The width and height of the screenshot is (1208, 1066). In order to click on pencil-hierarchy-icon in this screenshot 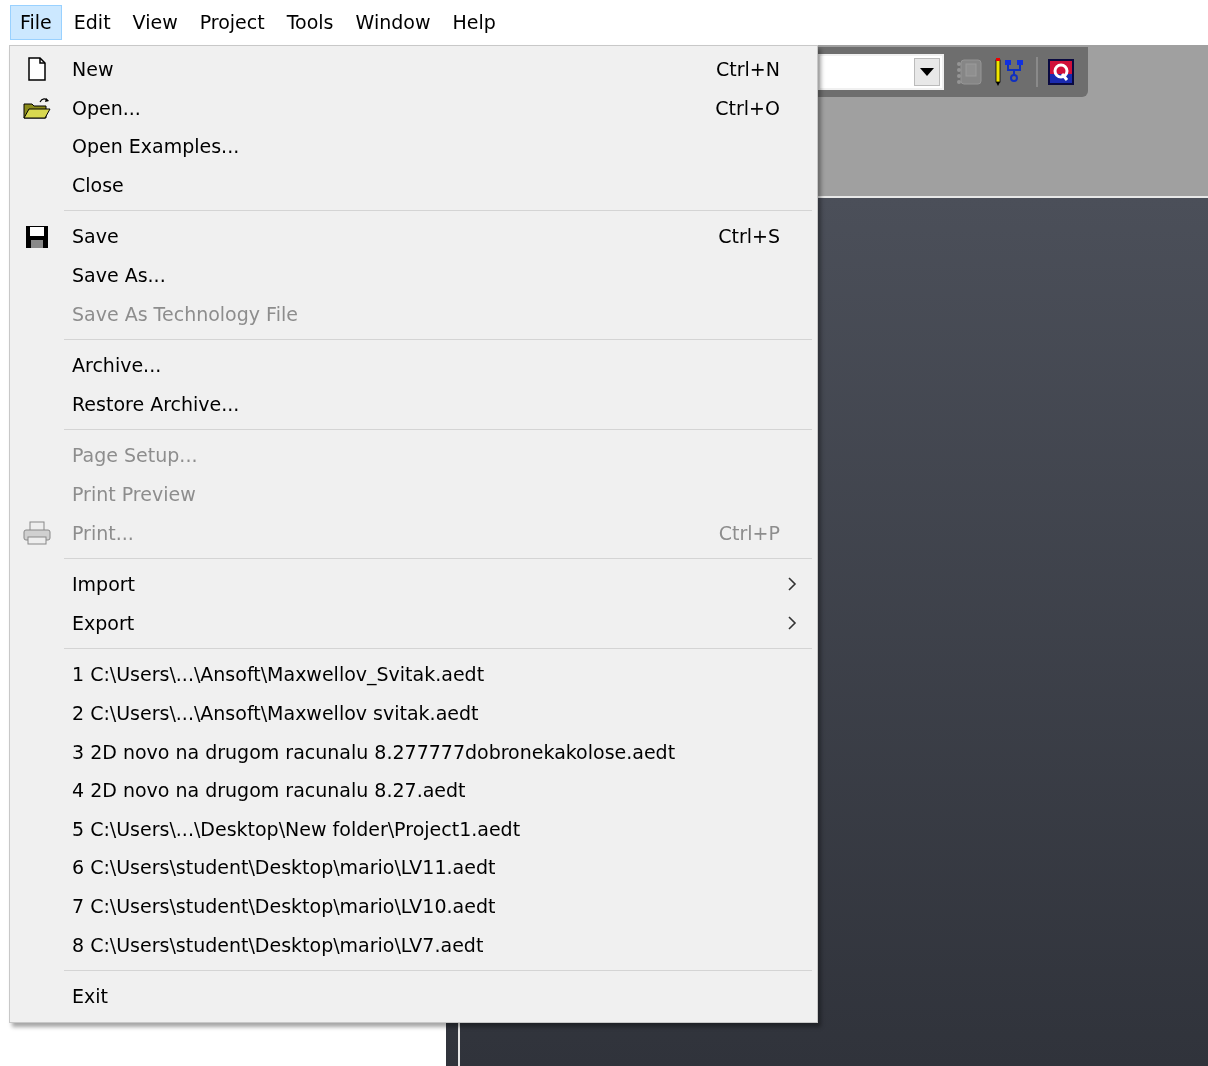, I will do `click(1010, 72)`.